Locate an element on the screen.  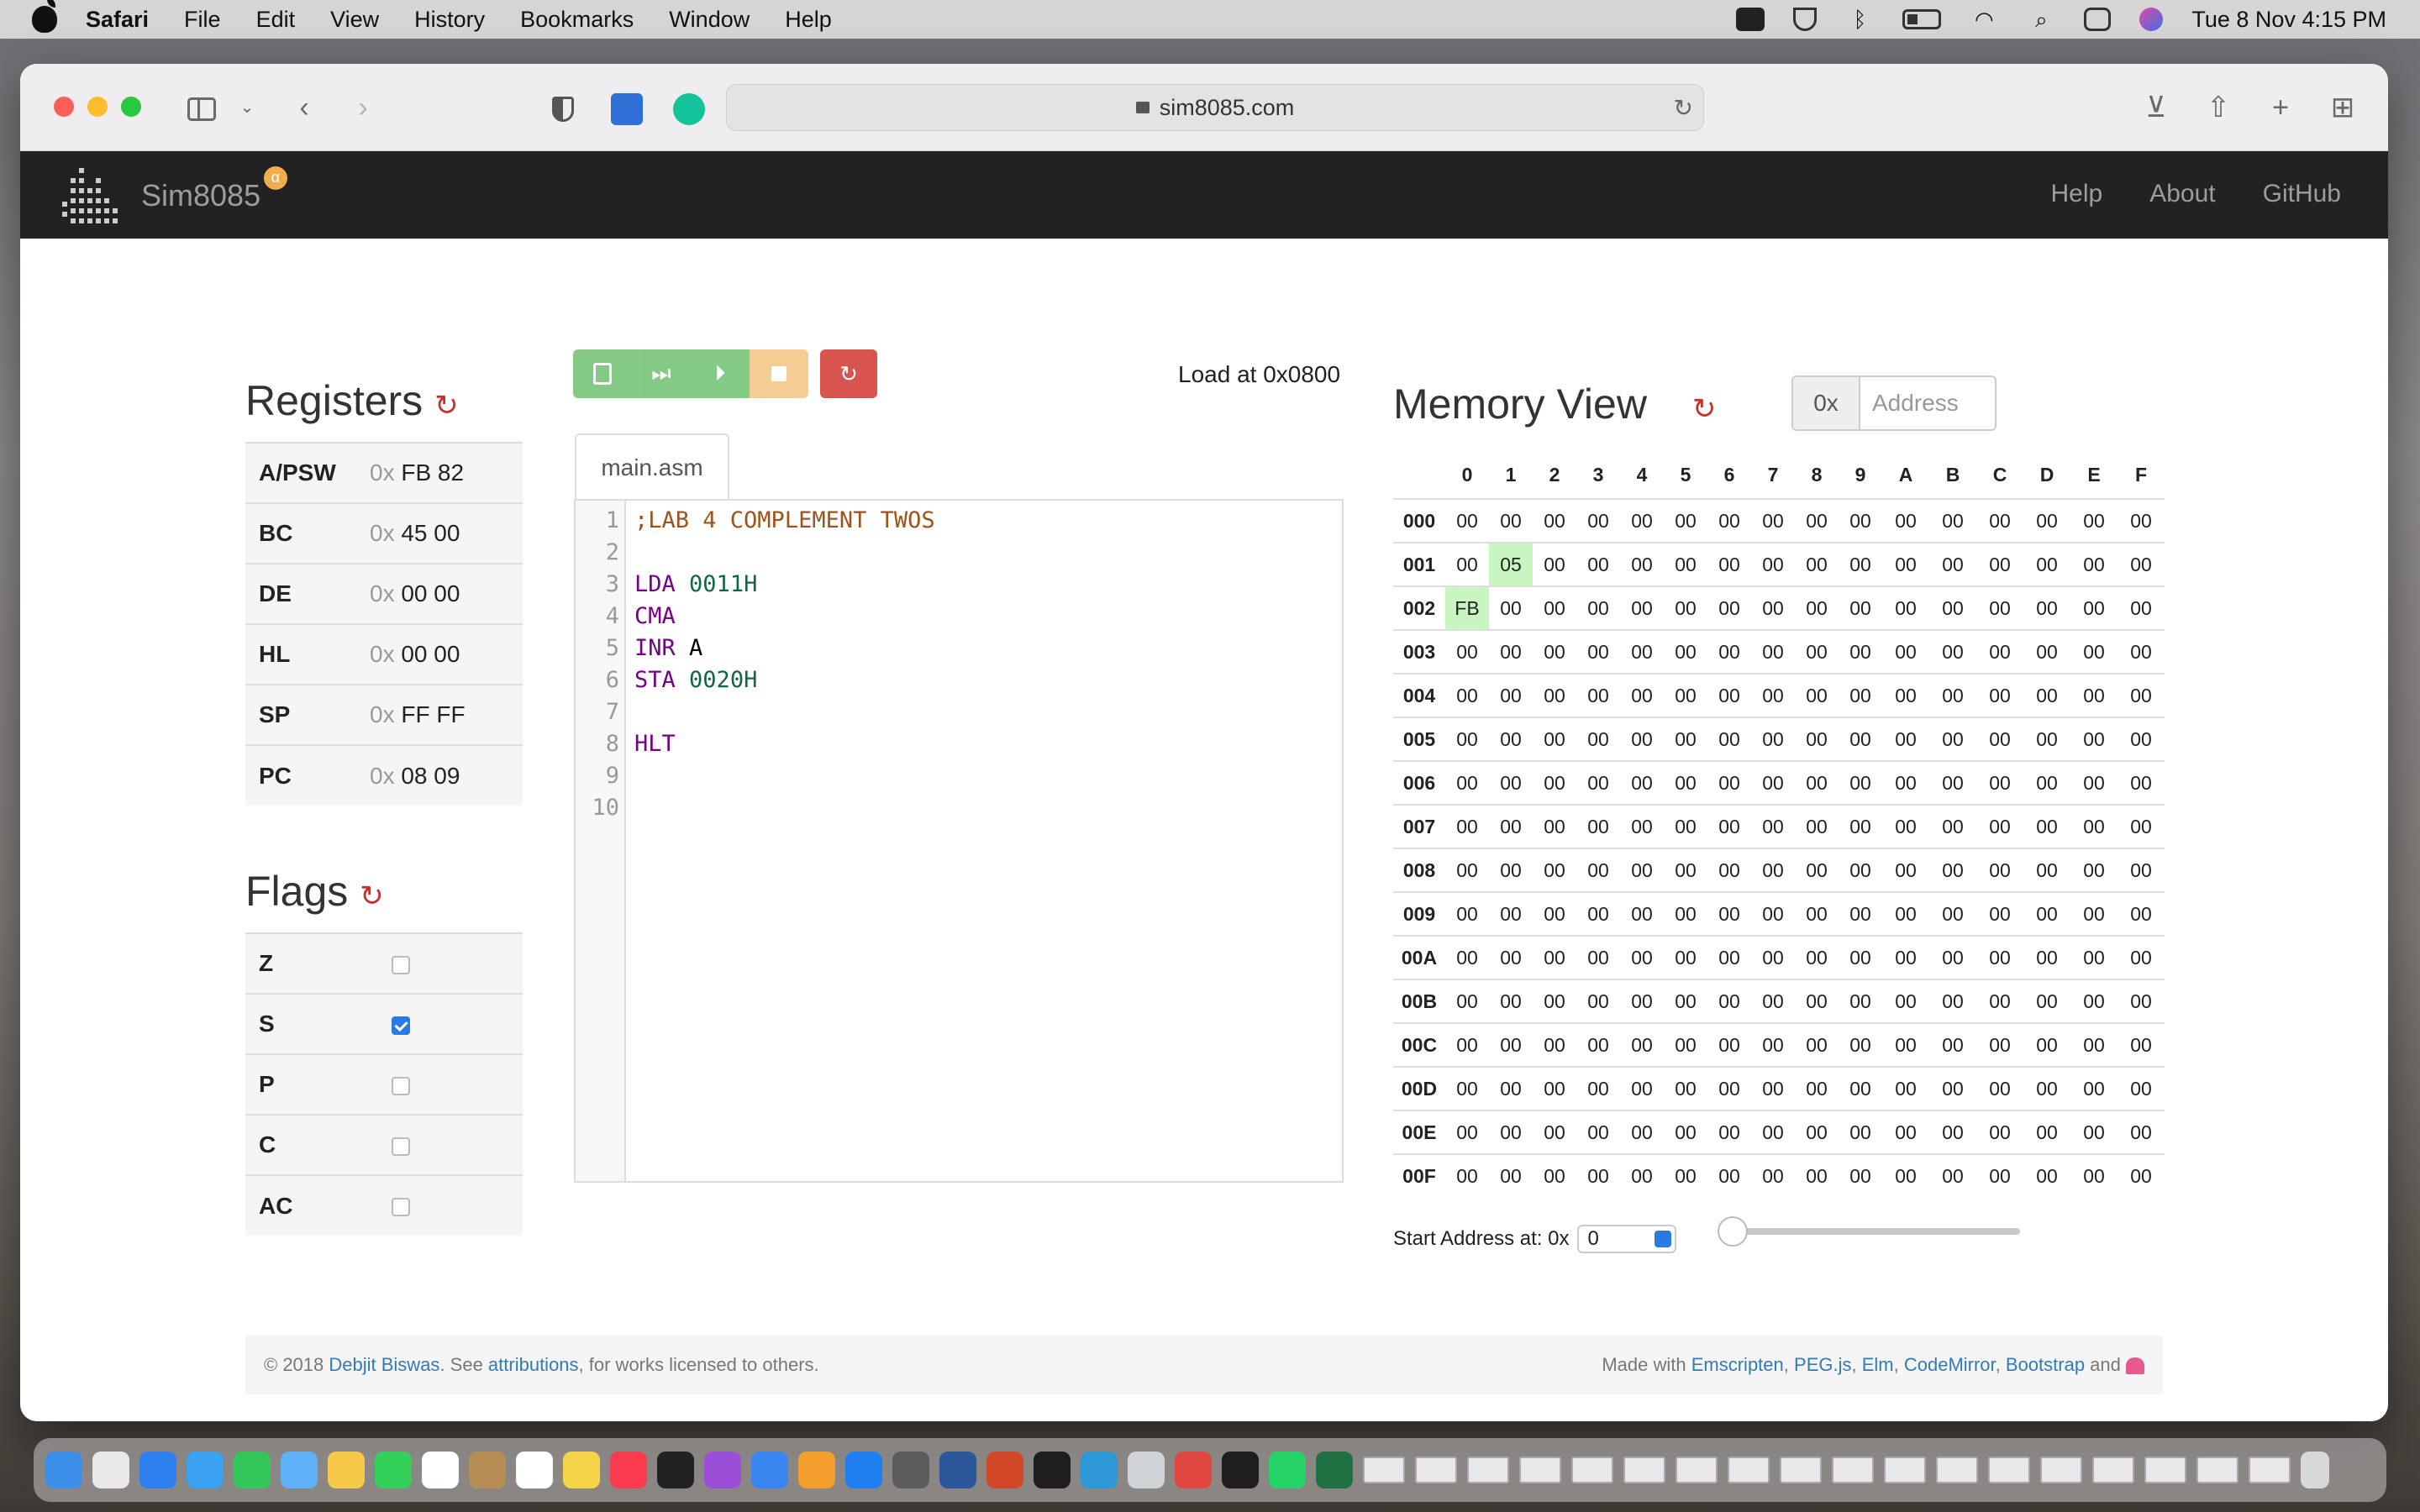
flags-refresh-icon: ↻ is located at coordinates (374, 896).